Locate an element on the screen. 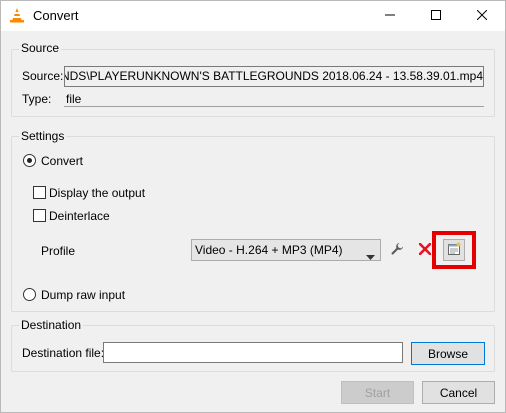 The image size is (506, 413). maximize-button is located at coordinates (436, 16).